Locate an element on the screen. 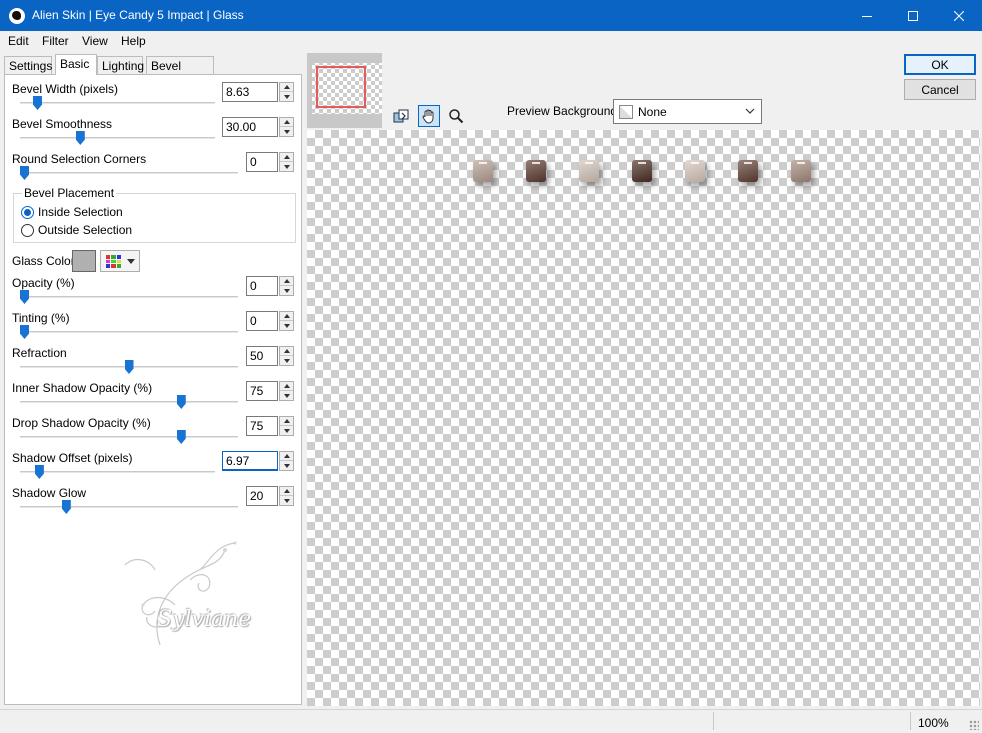 Image resolution: width=982 pixels, height=733 pixels. bevel-placement-legend: Bevel Placement is located at coordinates (69, 193).